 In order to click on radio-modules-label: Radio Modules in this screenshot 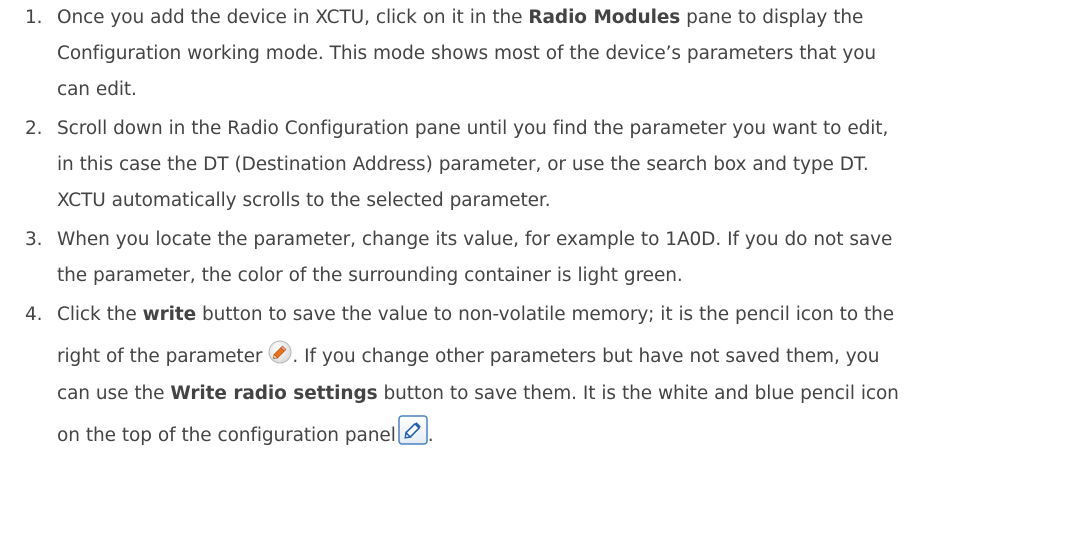, I will do `click(604, 17)`.